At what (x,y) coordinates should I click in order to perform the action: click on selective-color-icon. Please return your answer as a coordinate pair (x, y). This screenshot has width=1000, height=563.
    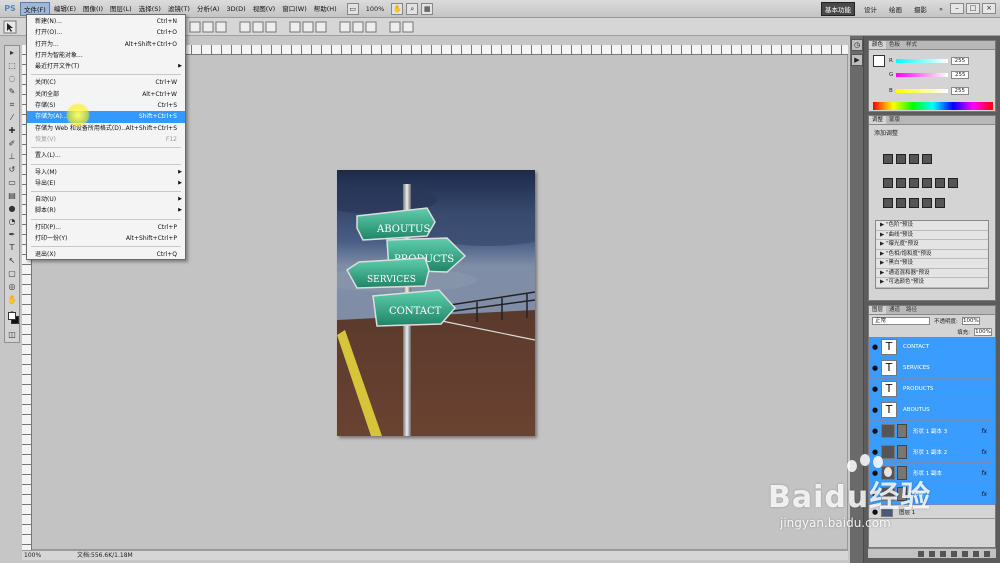
    Looking at the image, I should click on (940, 203).